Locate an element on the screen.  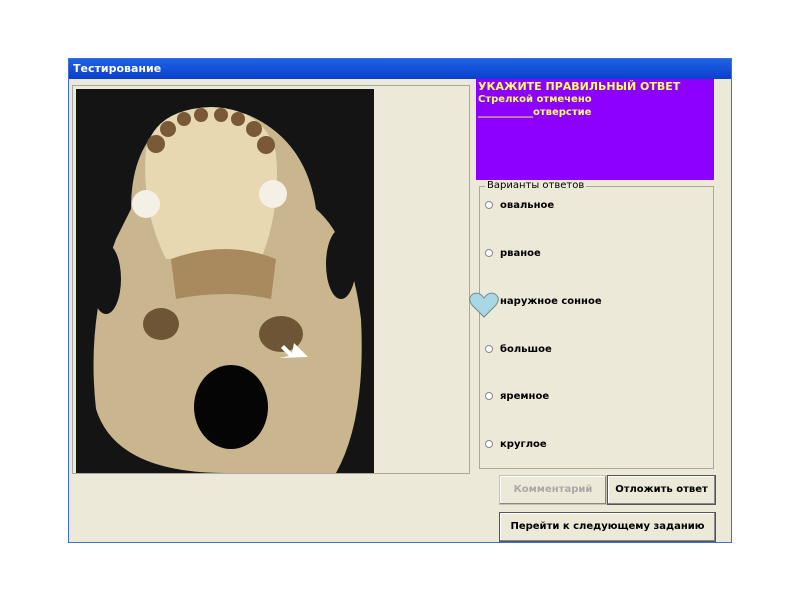
answer-option-4: большое is located at coordinates (518, 349).